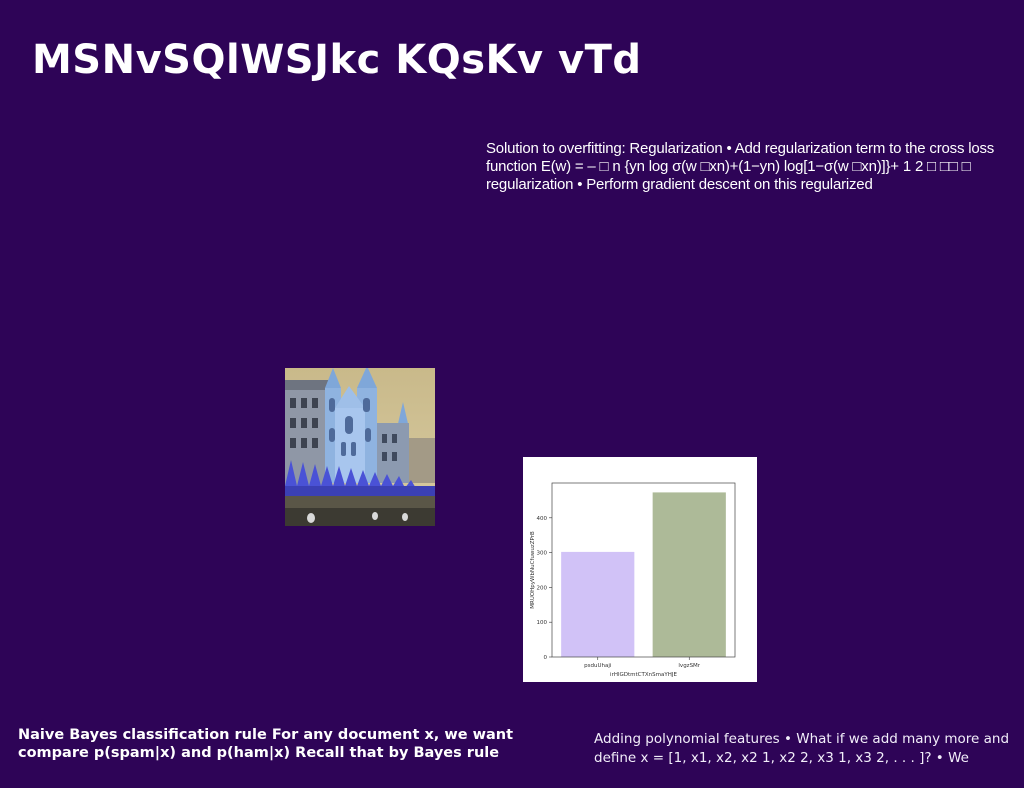 Image resolution: width=1024 pixels, height=788 pixels. I want to click on x-tick-label-1: lvgzSMr, so click(689, 666).